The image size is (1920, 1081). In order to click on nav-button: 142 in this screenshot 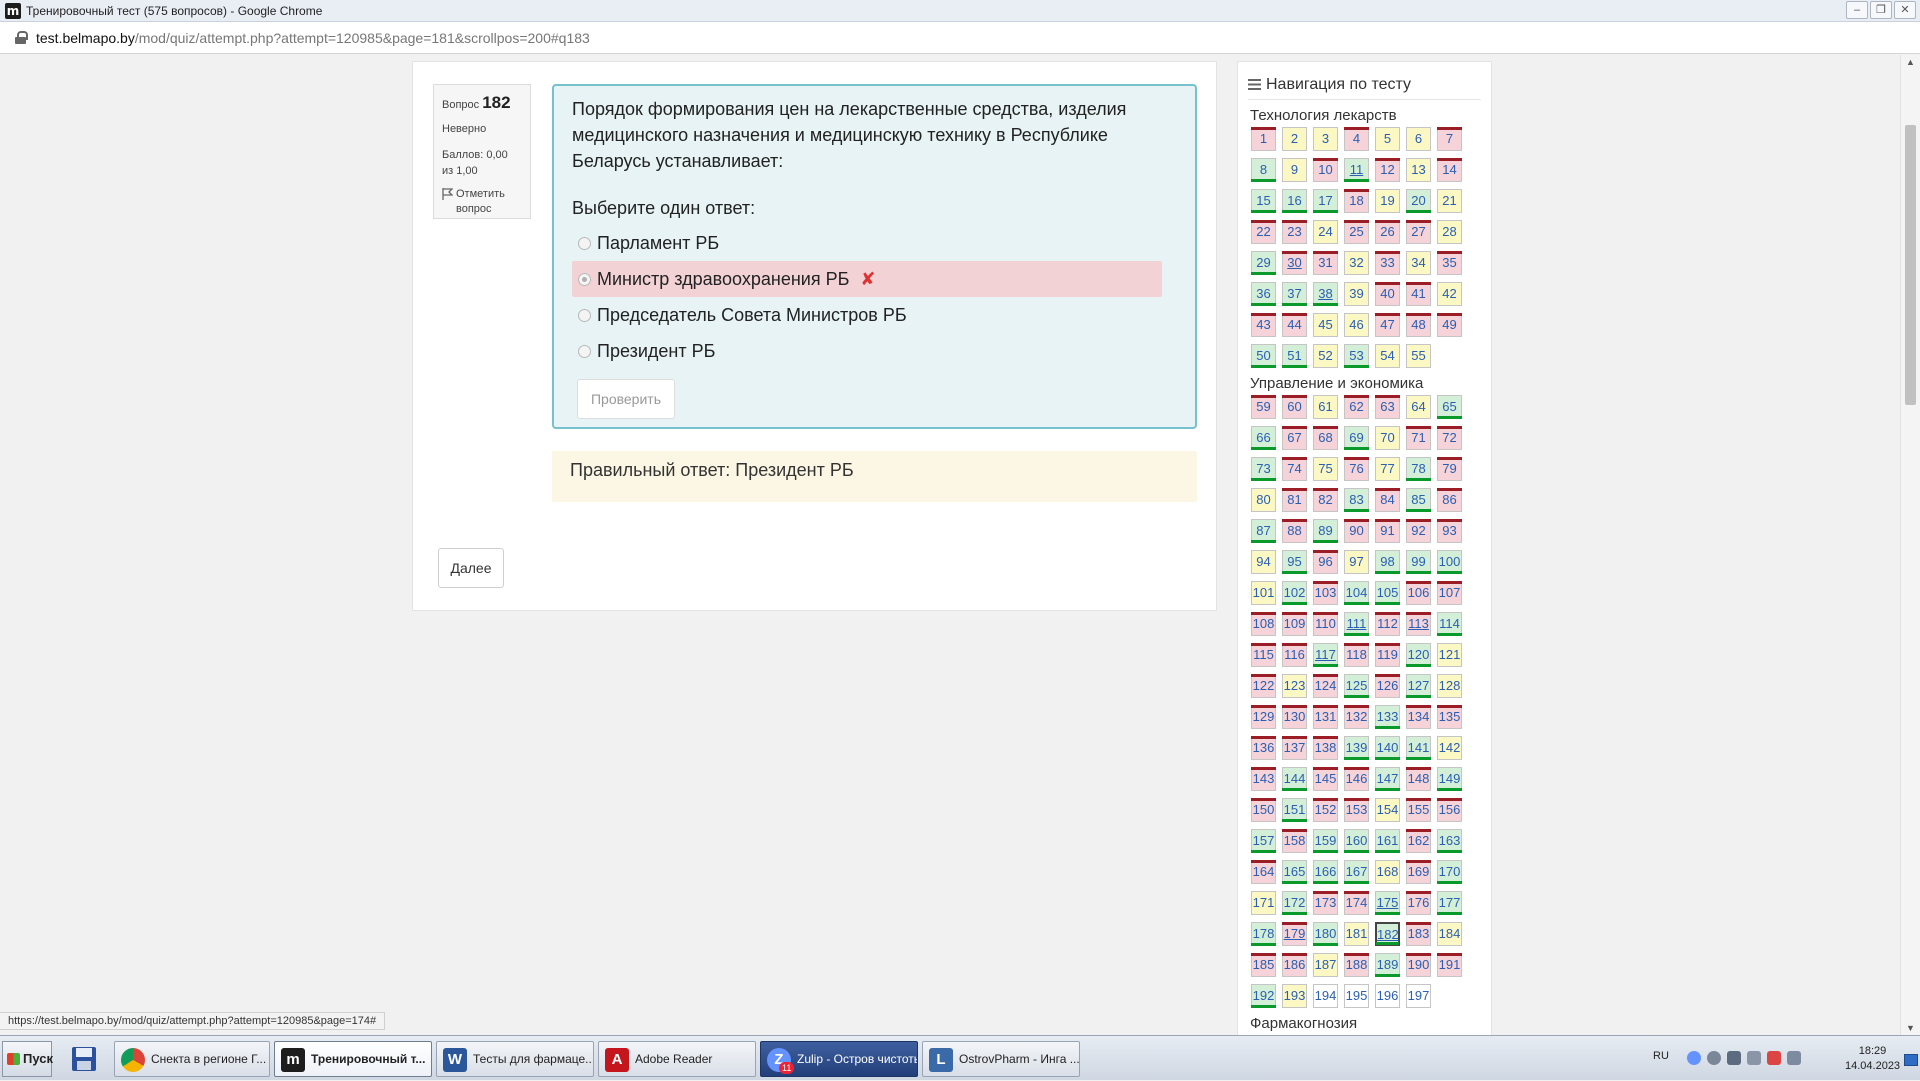, I will do `click(1449, 748)`.